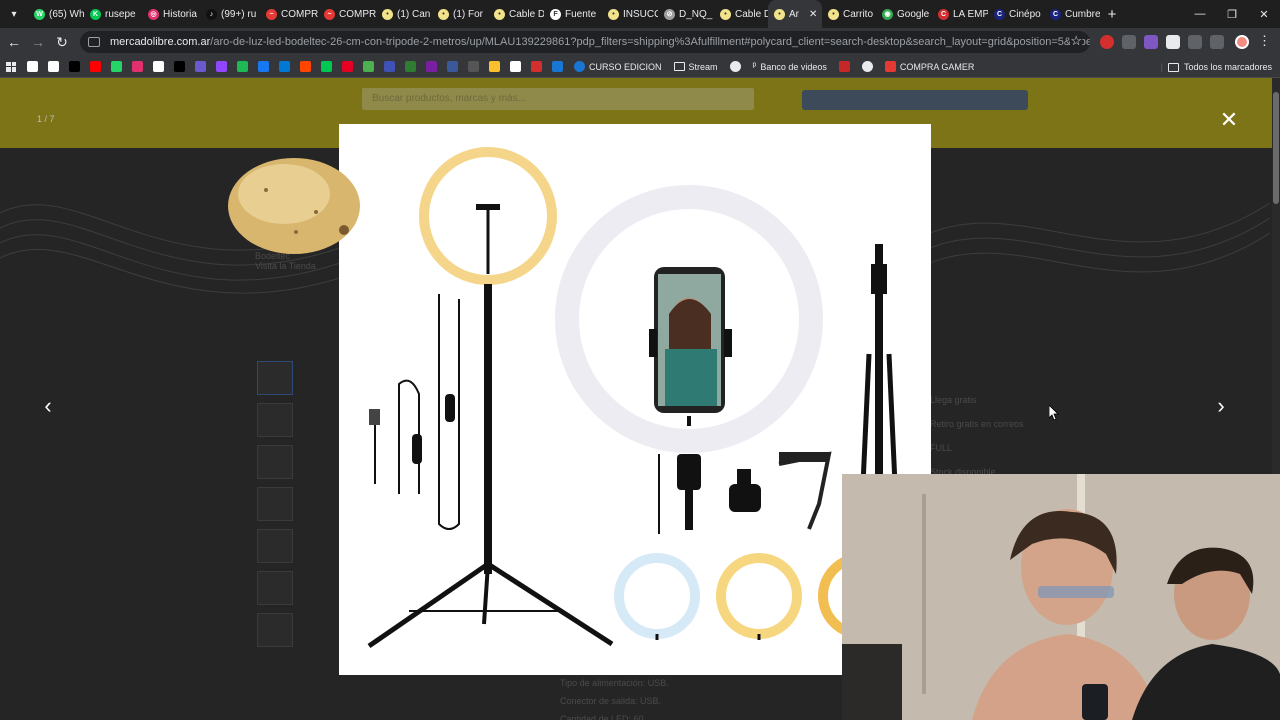  I want to click on browser-tab: • (1) Can, so click(404, 14).